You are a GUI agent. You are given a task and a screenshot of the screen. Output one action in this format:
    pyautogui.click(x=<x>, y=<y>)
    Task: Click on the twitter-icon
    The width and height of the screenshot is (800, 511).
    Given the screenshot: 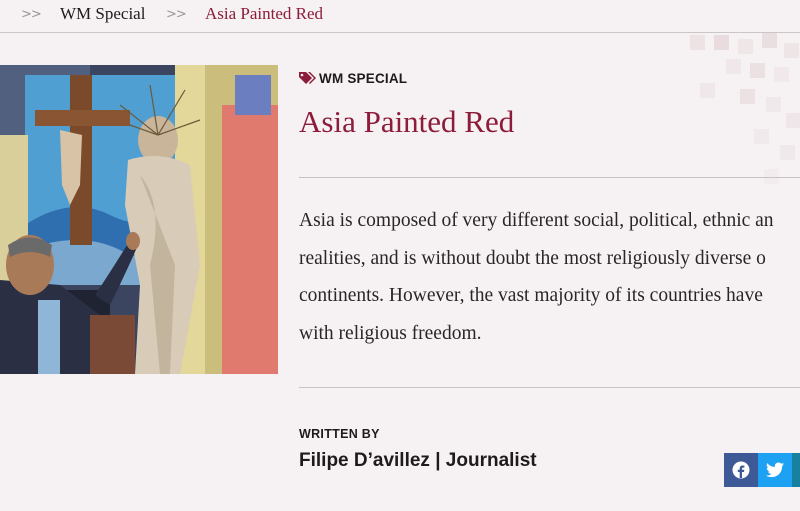 What is the action you would take?
    pyautogui.click(x=775, y=470)
    